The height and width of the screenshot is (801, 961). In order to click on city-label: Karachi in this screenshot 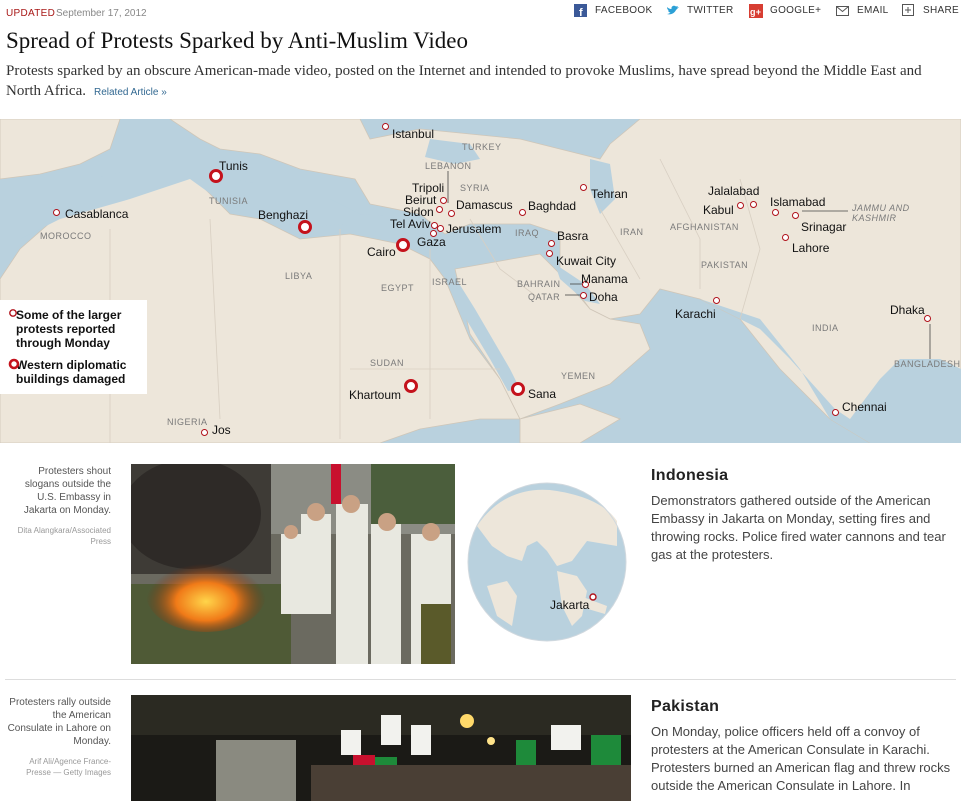, I will do `click(695, 314)`.